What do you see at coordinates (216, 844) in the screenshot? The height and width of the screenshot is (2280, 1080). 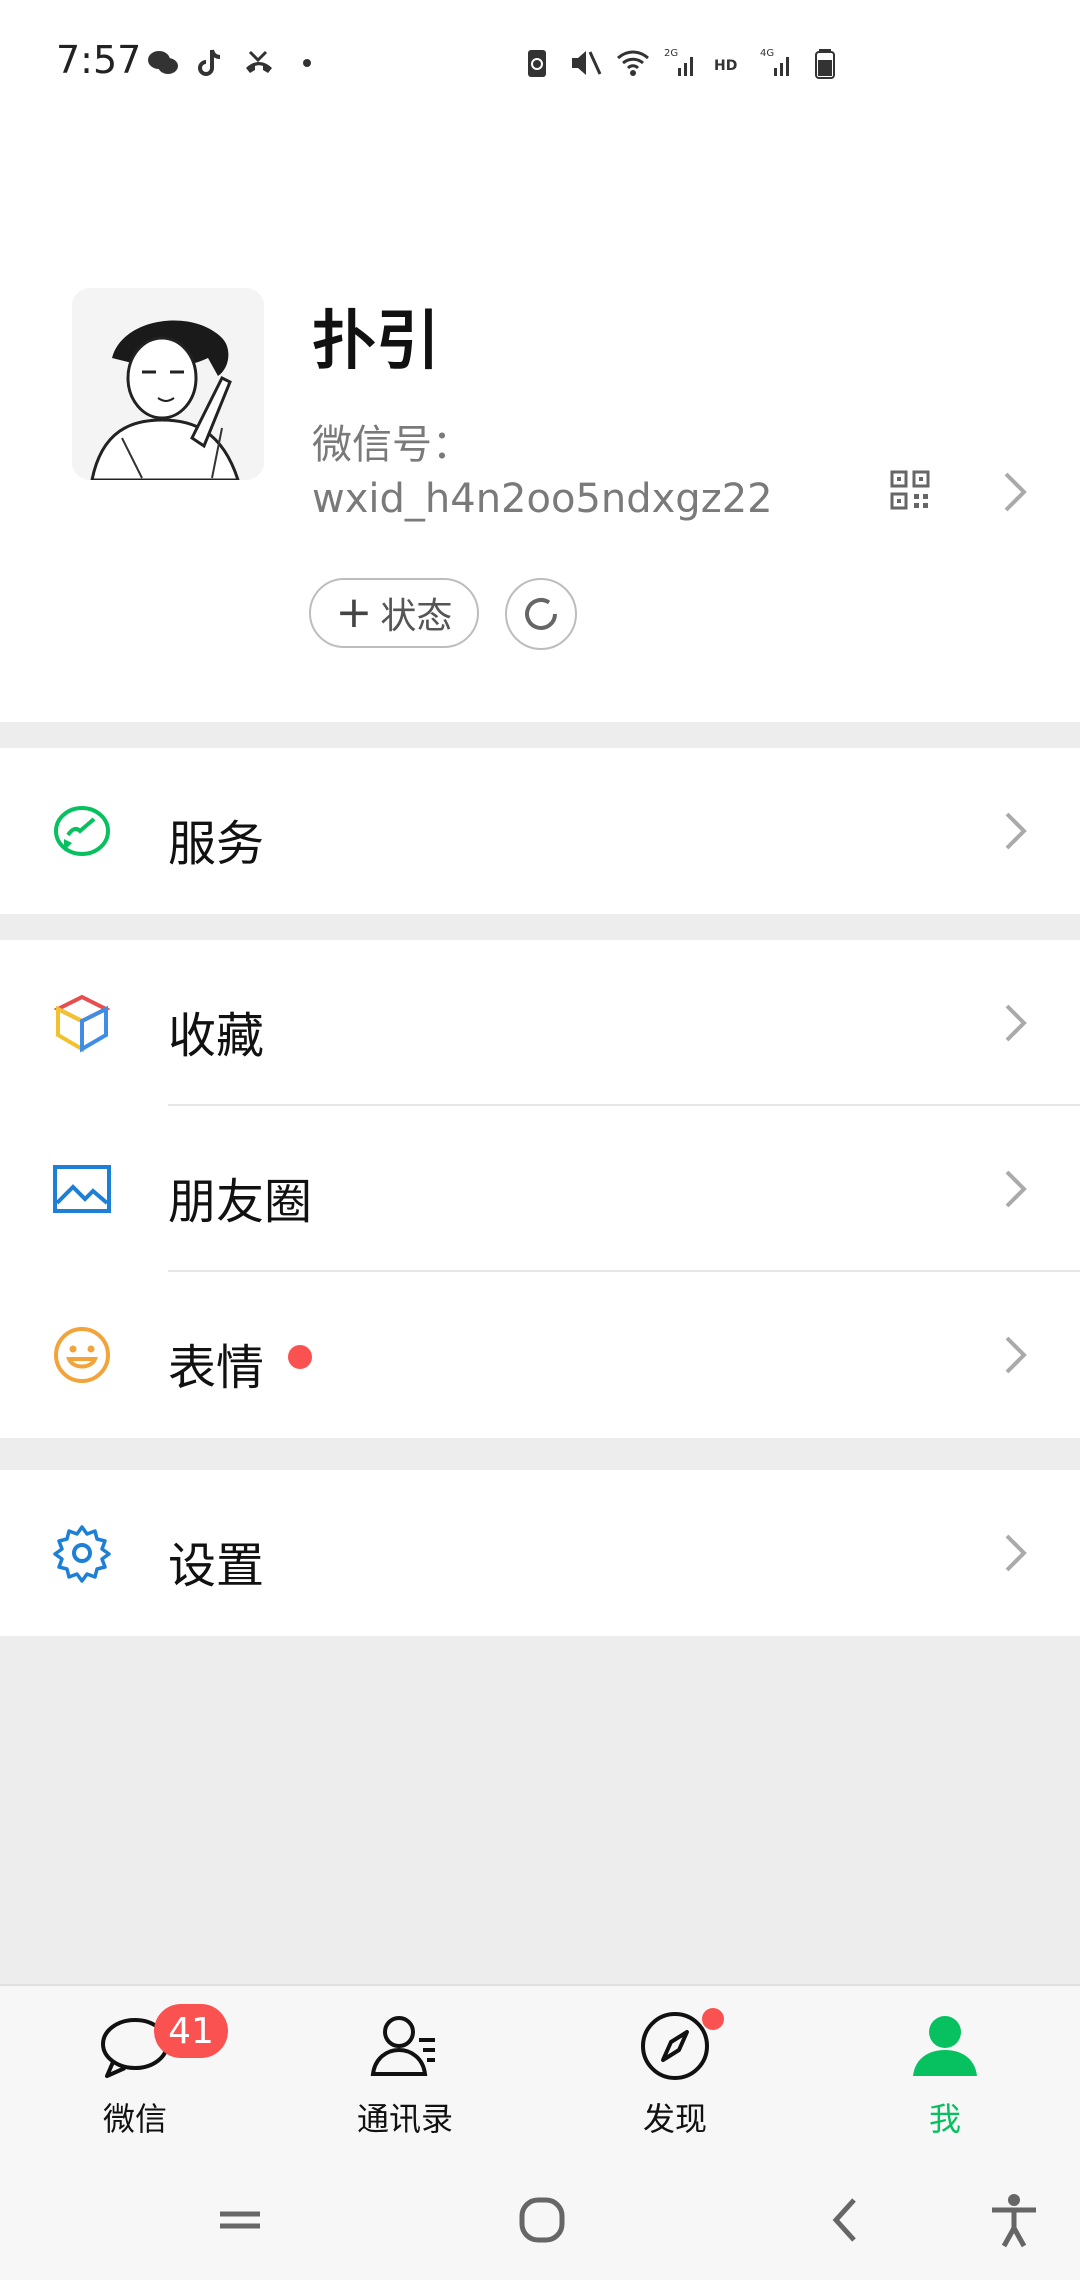 I see `menu-label-services: 服务` at bounding box center [216, 844].